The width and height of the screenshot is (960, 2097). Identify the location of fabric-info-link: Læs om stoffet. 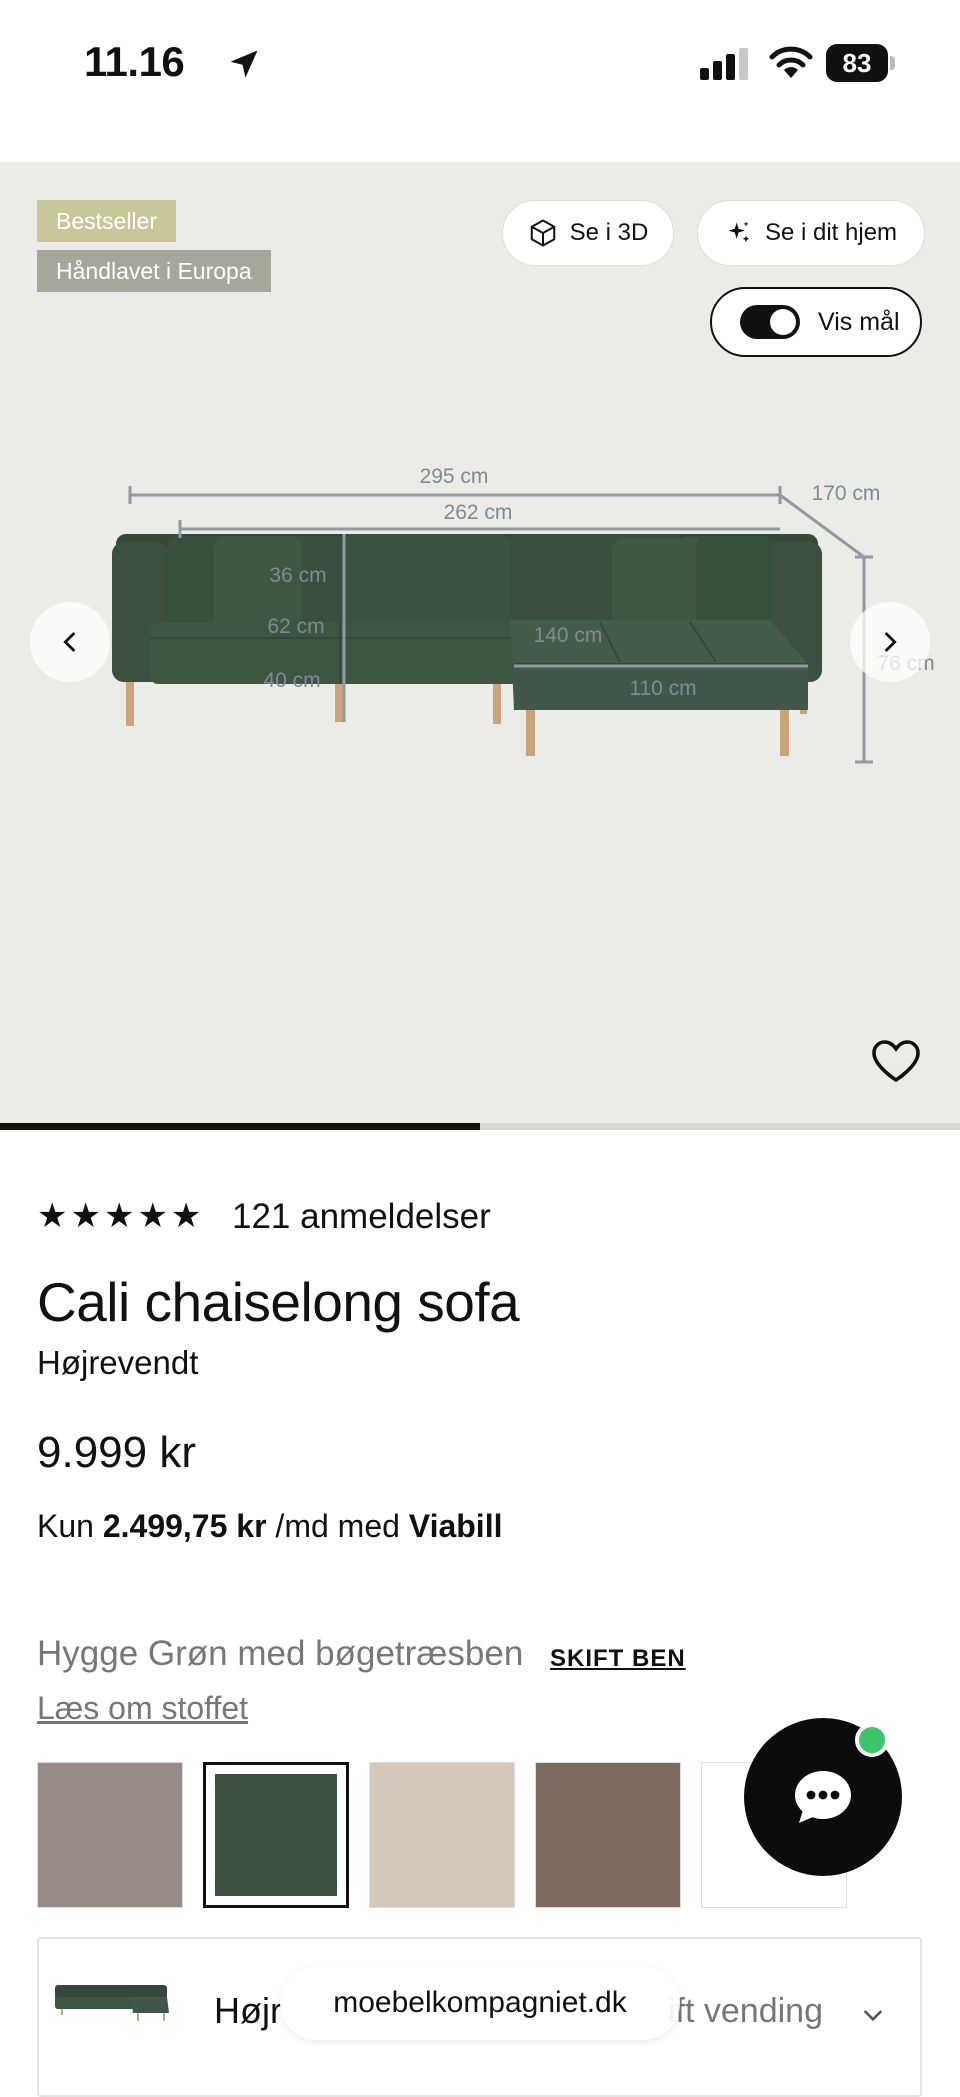
(142, 1708).